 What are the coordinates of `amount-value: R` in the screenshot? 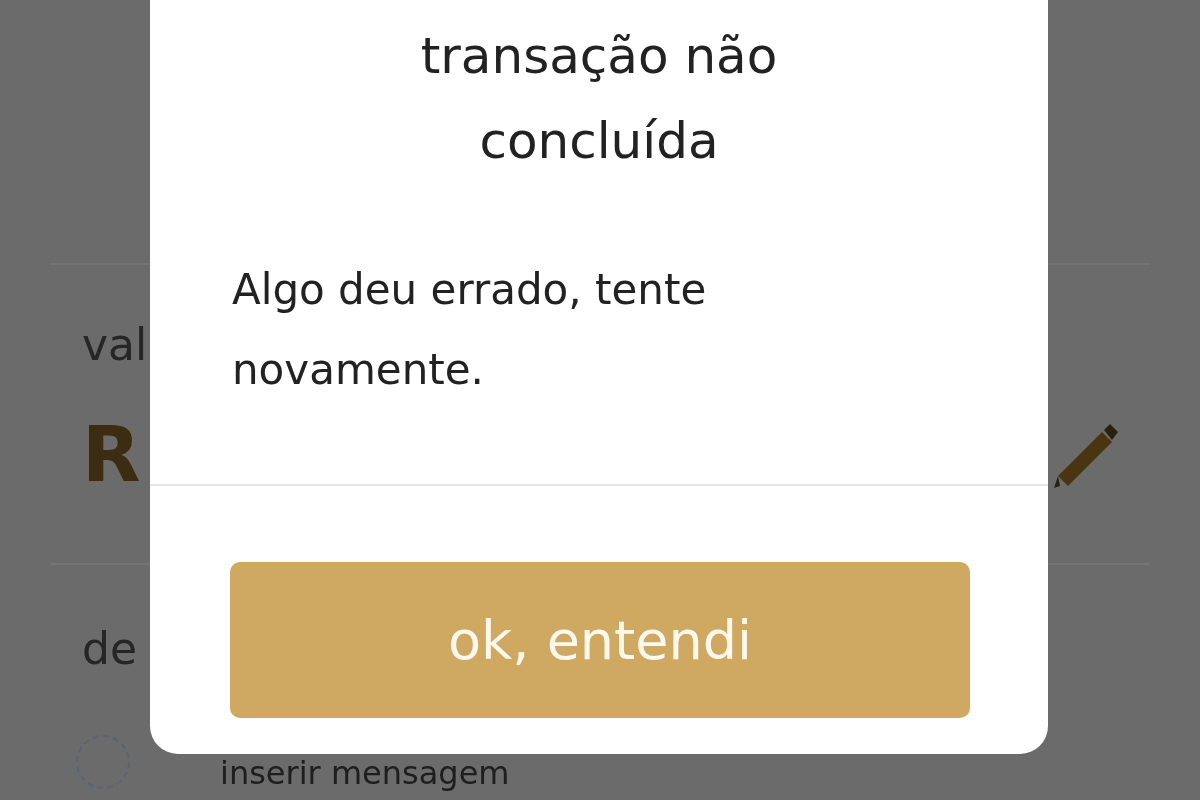 It's located at (111, 455).